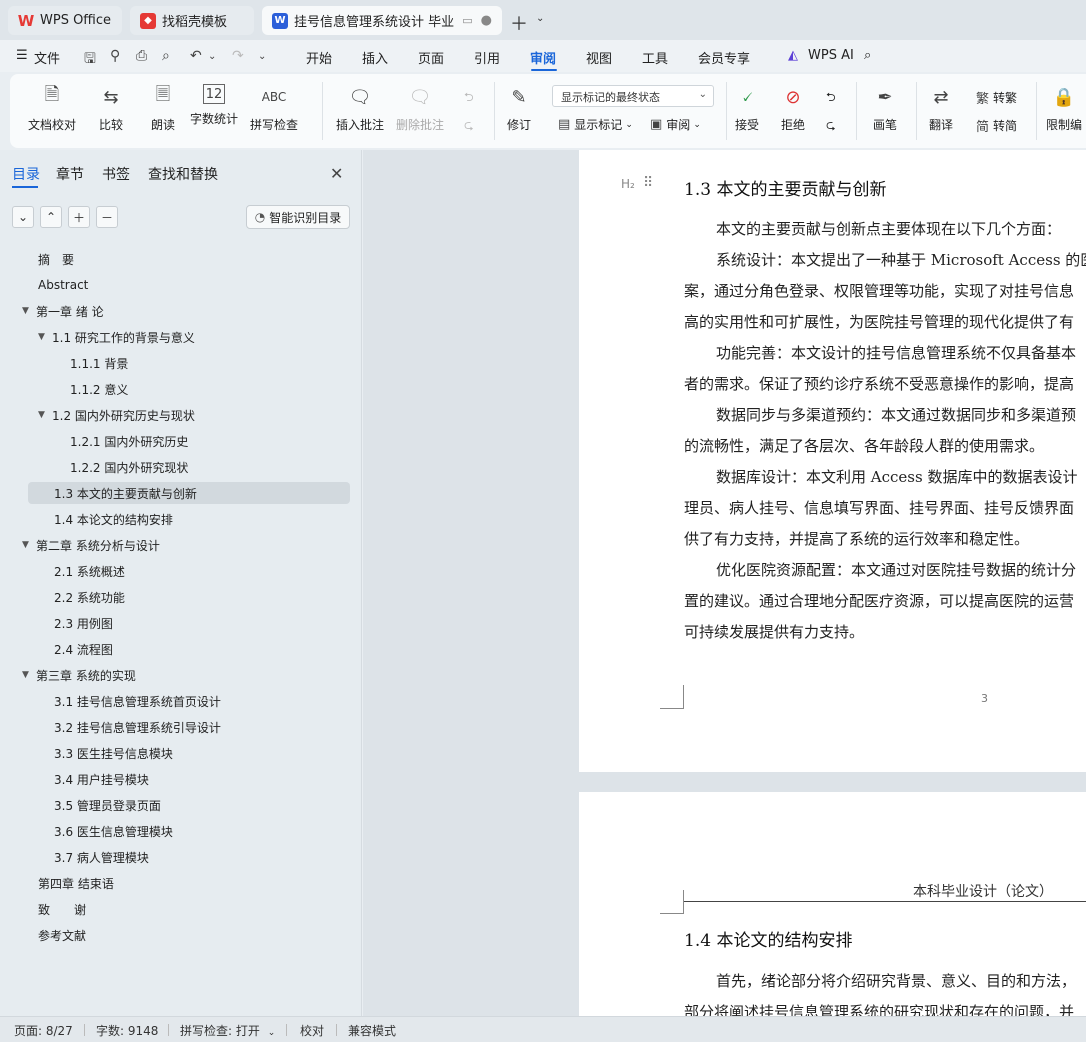 The height and width of the screenshot is (1042, 1086). I want to click on menu-view: 视图, so click(599, 57).